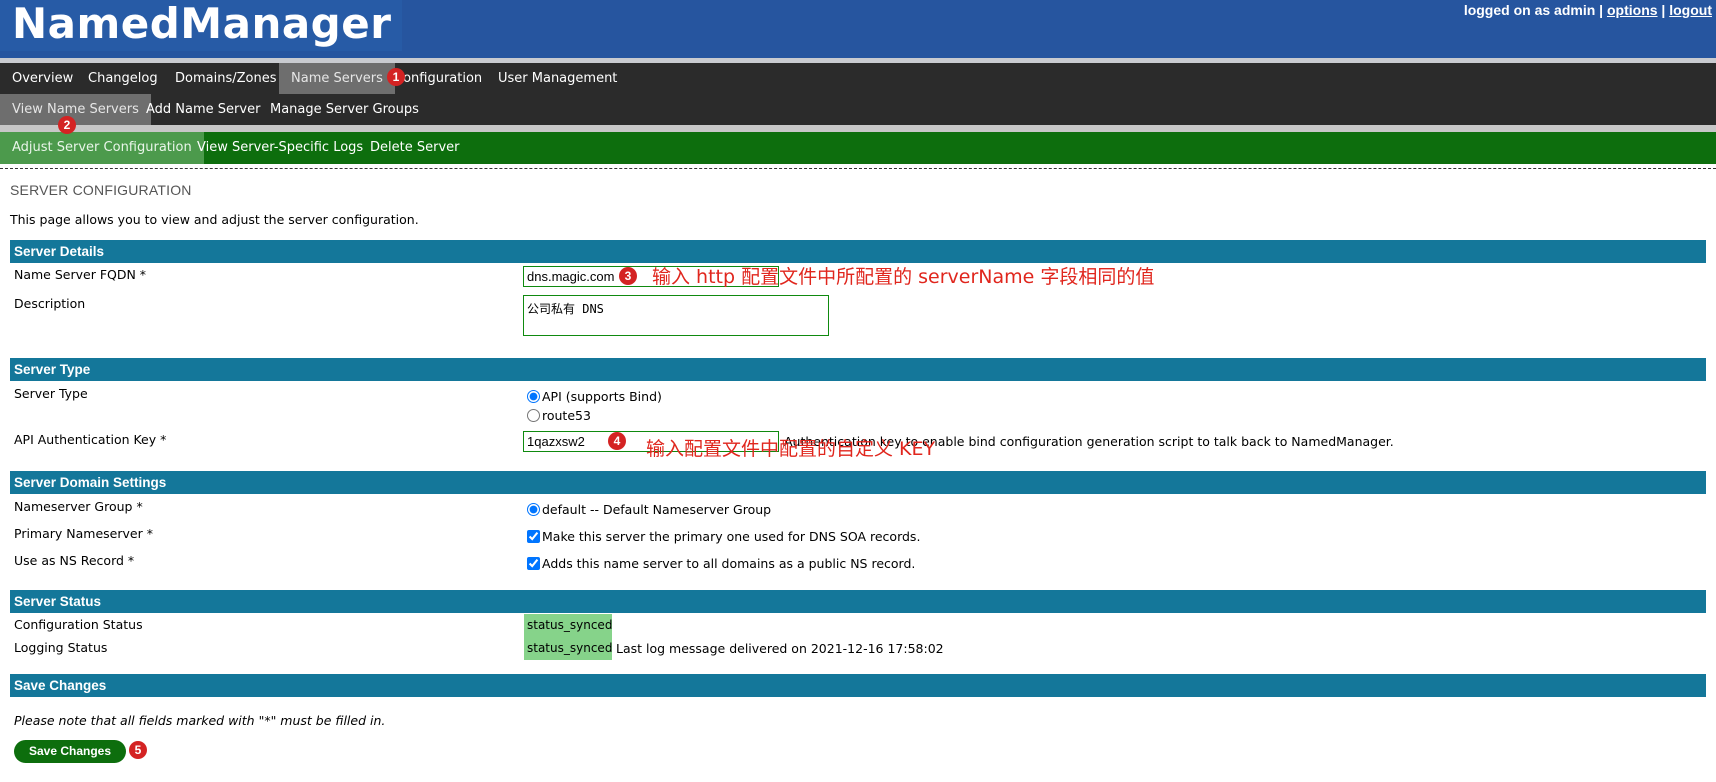 The height and width of the screenshot is (782, 1716). I want to click on app-title: NamedManager, so click(202, 24).